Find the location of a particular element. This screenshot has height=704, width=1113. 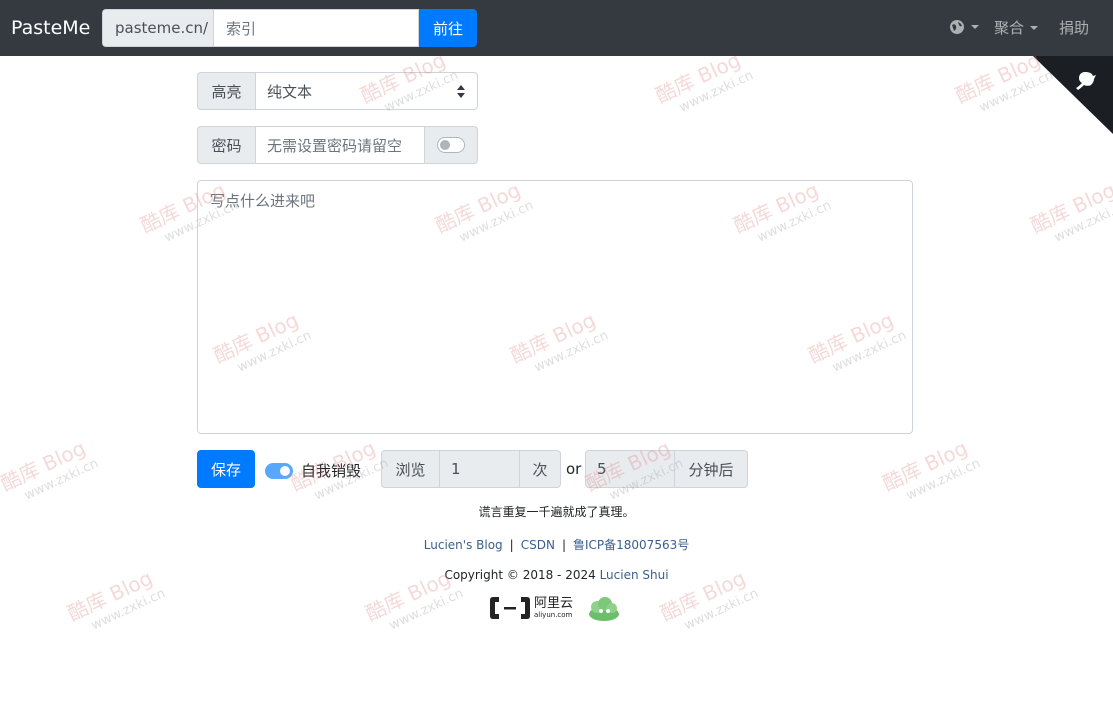

globe-icon is located at coordinates (957, 27).